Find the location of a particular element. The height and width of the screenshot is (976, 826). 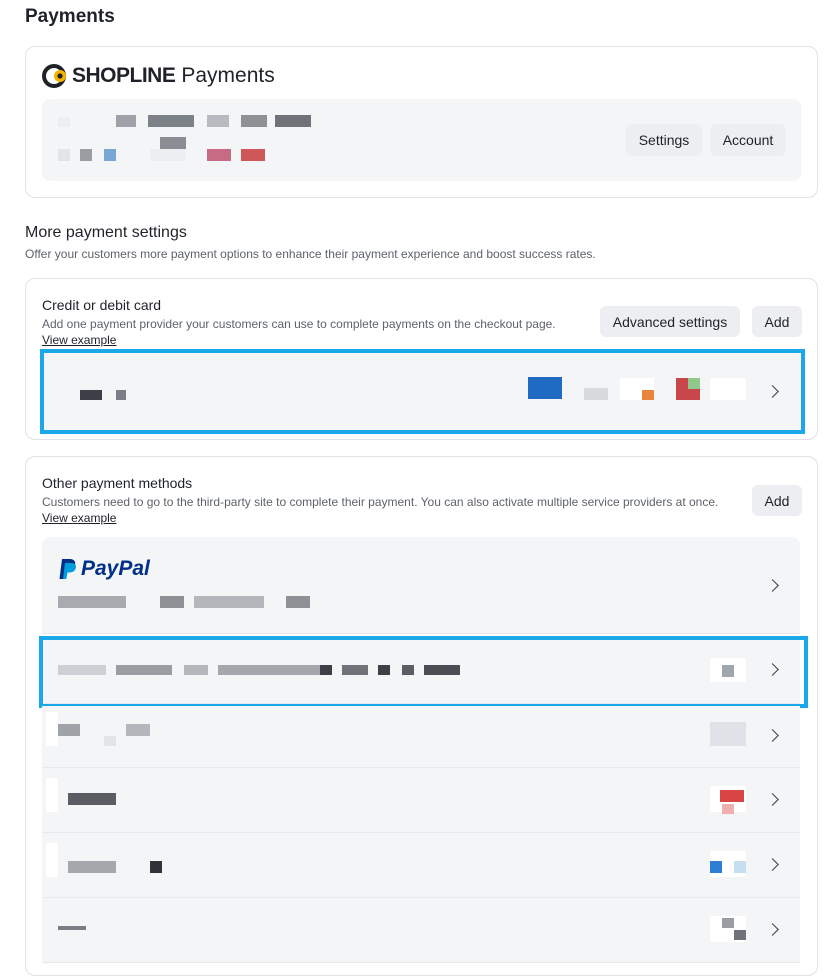

shopline-logo-suffix: Payments is located at coordinates (228, 75).